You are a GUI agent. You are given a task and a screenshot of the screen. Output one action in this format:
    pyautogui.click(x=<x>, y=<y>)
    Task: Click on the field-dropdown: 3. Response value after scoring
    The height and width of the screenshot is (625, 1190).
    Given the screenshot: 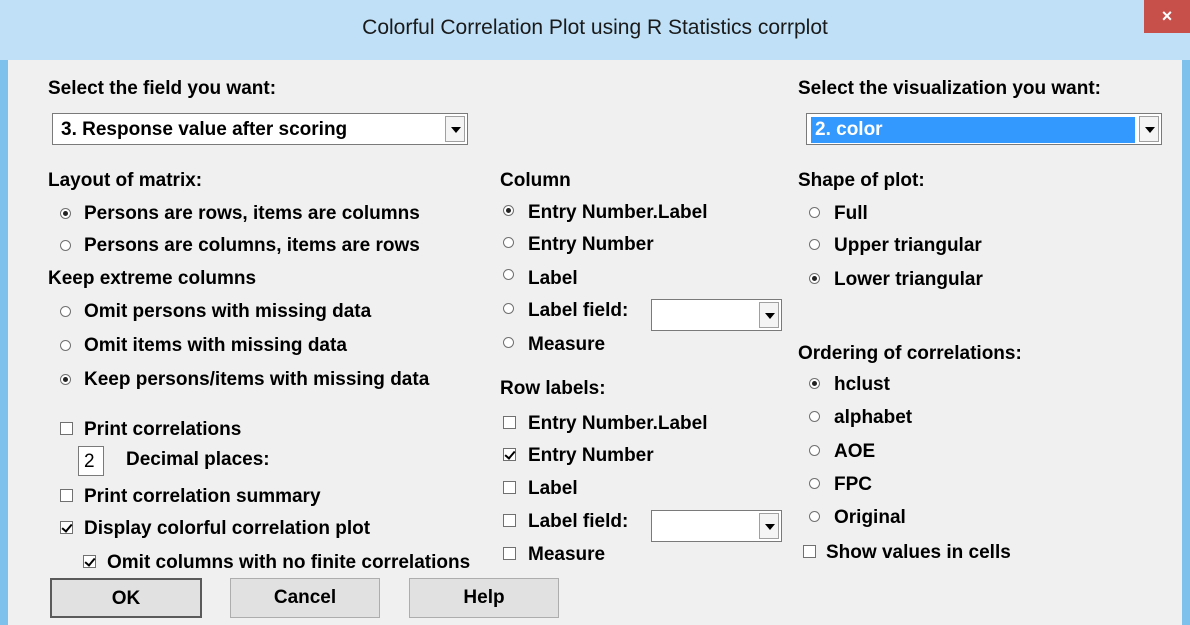 What is the action you would take?
    pyautogui.click(x=260, y=129)
    